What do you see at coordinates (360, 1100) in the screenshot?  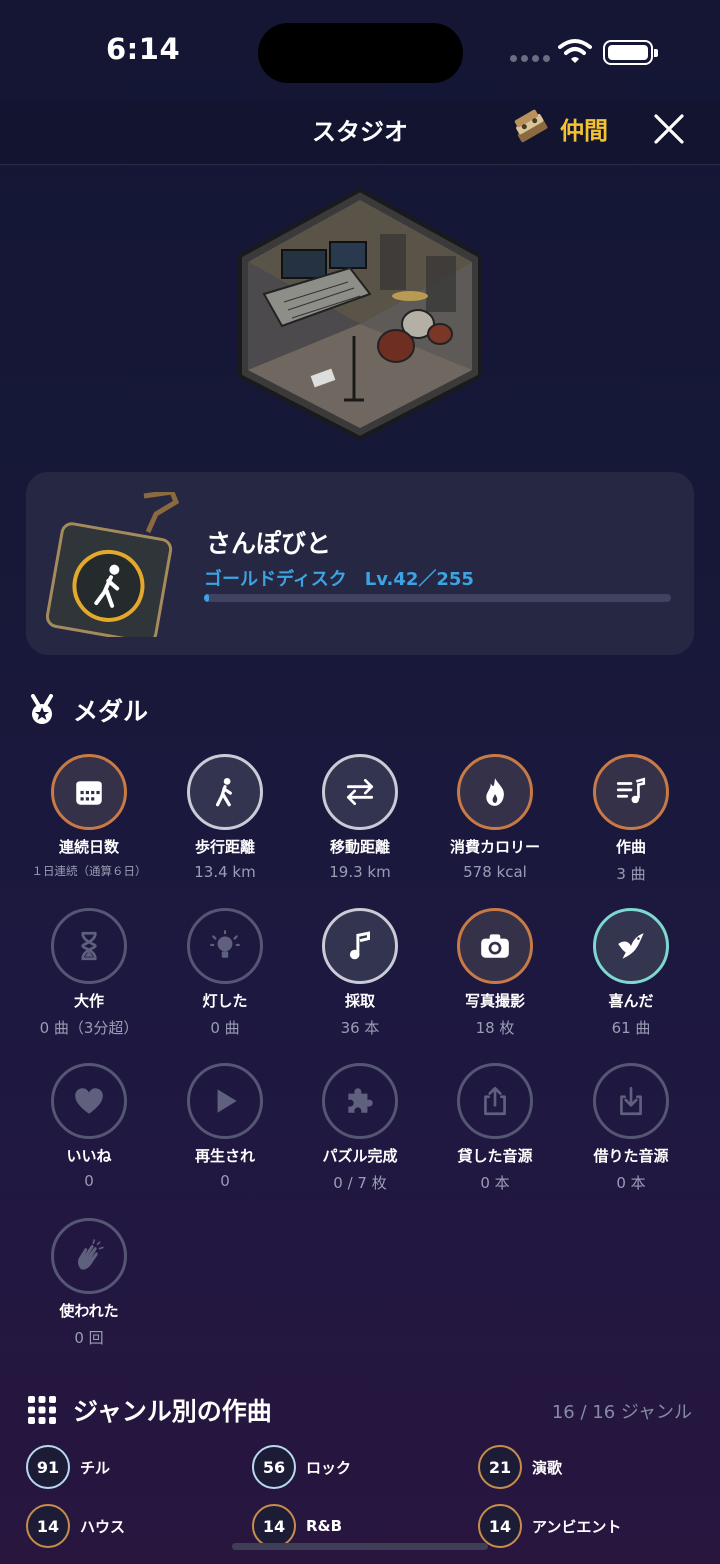 I see `puzzle-icon` at bounding box center [360, 1100].